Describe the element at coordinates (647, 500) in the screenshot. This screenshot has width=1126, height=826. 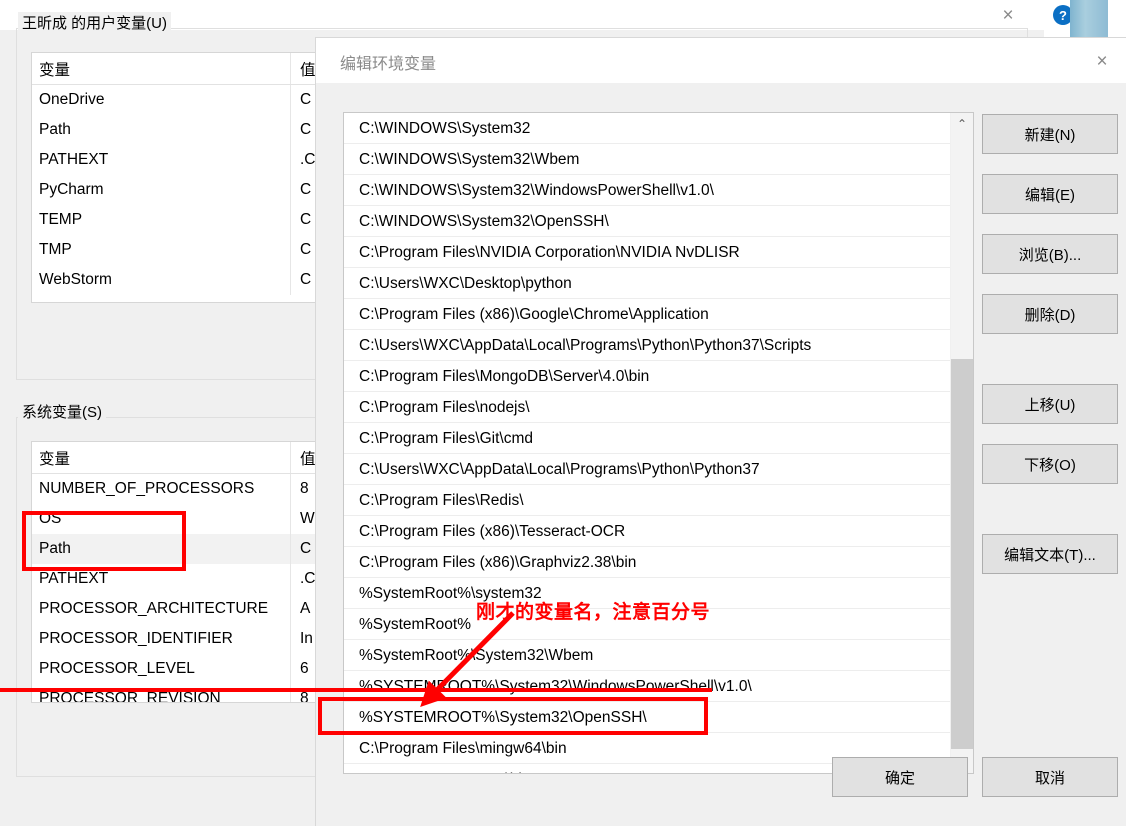
I see `list-item: C:\Program Files\Redis\` at that location.